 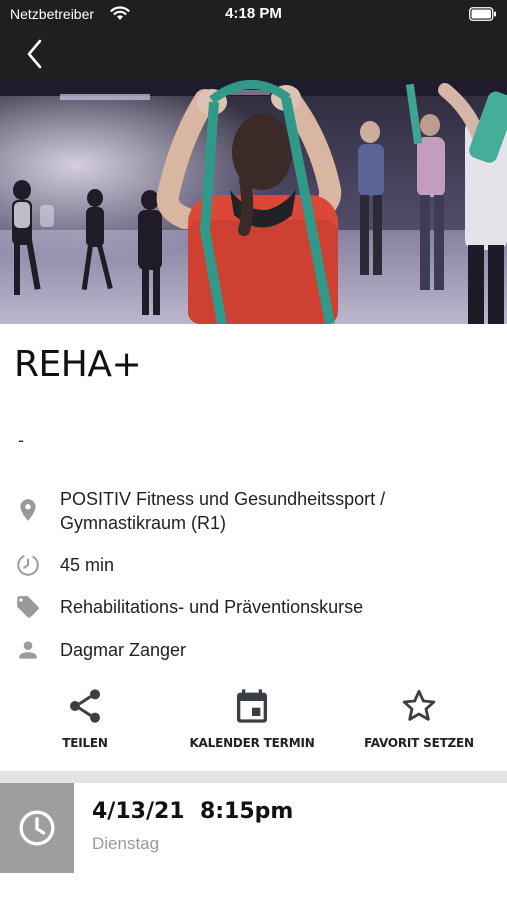 What do you see at coordinates (252, 743) in the screenshot?
I see `calendar-label: KALENDER TERMIN` at bounding box center [252, 743].